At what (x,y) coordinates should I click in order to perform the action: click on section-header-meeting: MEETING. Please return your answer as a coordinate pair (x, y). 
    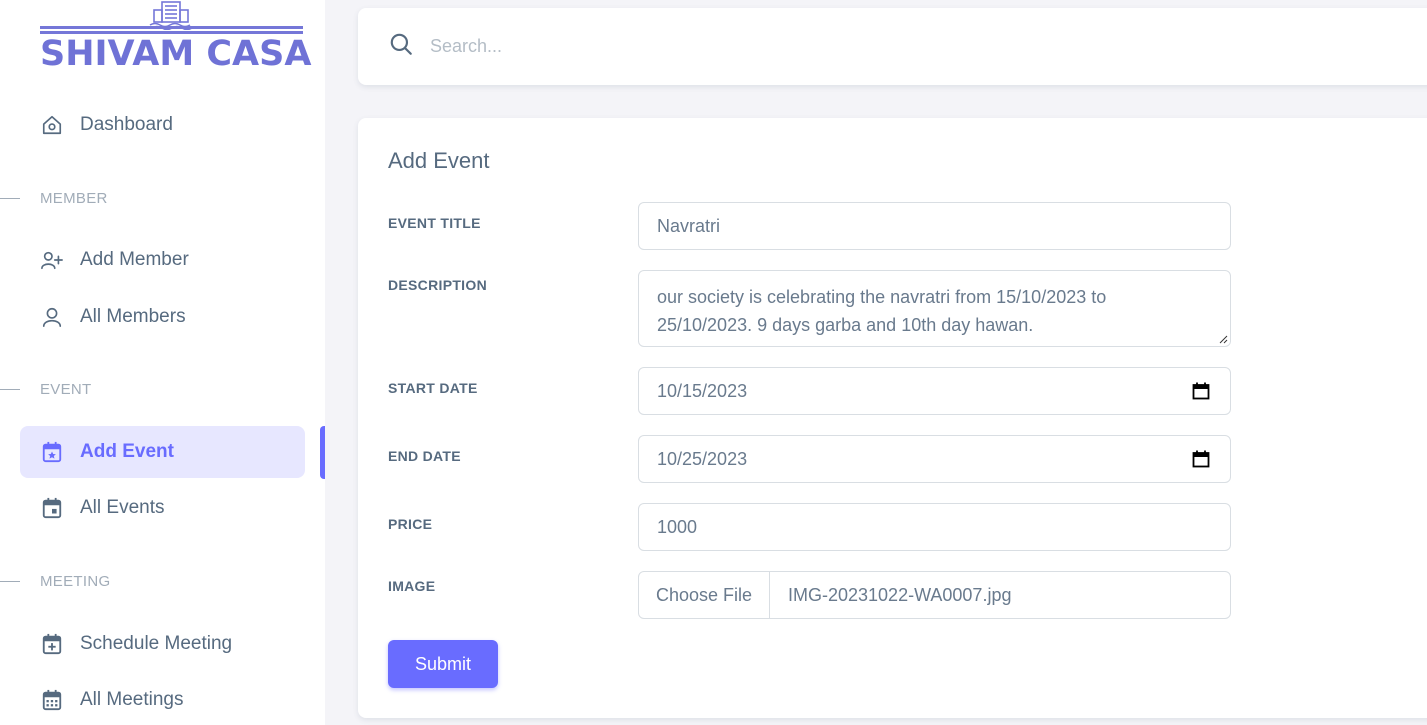
    Looking at the image, I should click on (55, 581).